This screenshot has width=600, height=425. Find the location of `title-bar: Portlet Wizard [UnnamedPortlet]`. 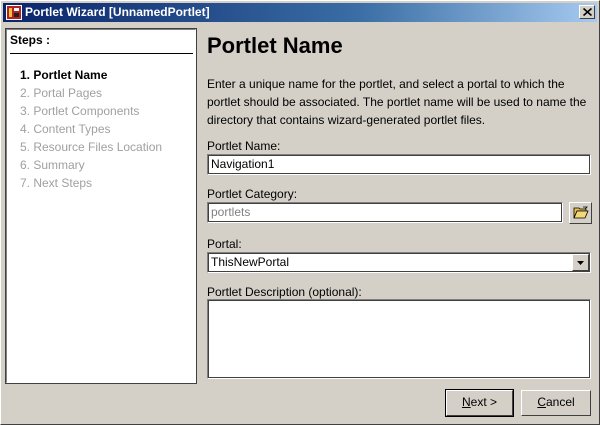

title-bar: Portlet Wizard [UnnamedPortlet] is located at coordinates (300, 12).